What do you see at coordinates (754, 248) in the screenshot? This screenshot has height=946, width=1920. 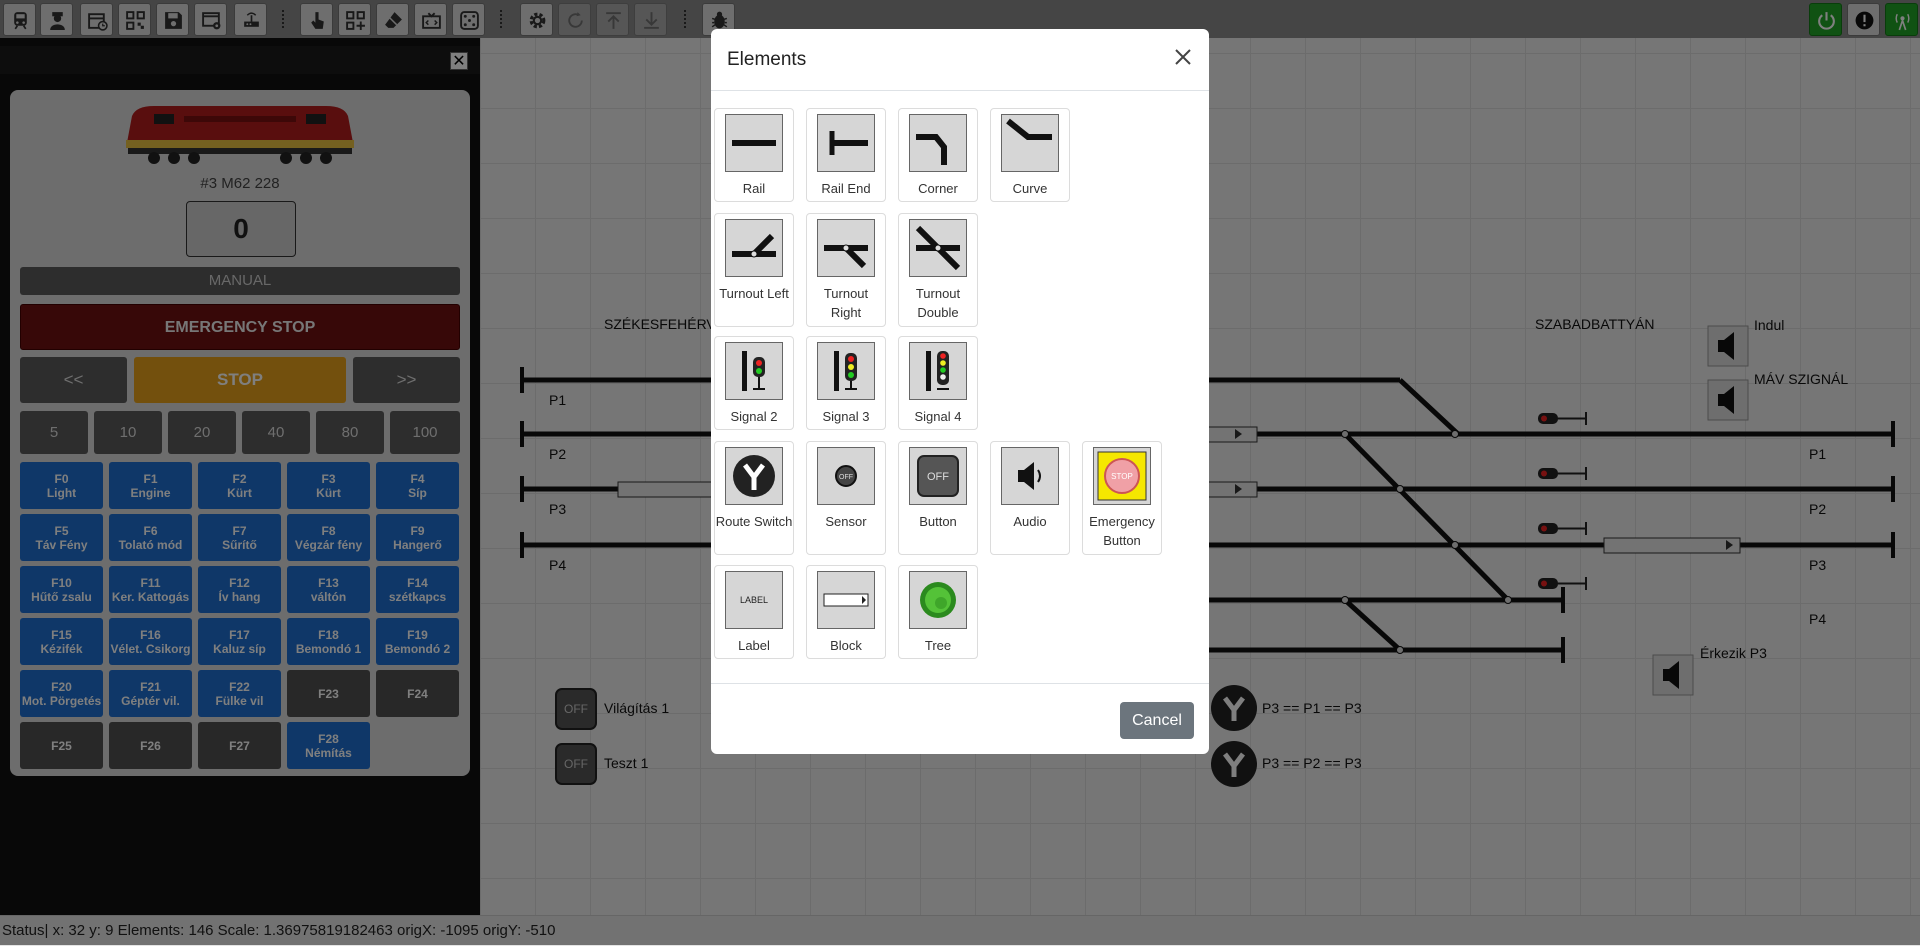 I see `turnout-left-icon` at bounding box center [754, 248].